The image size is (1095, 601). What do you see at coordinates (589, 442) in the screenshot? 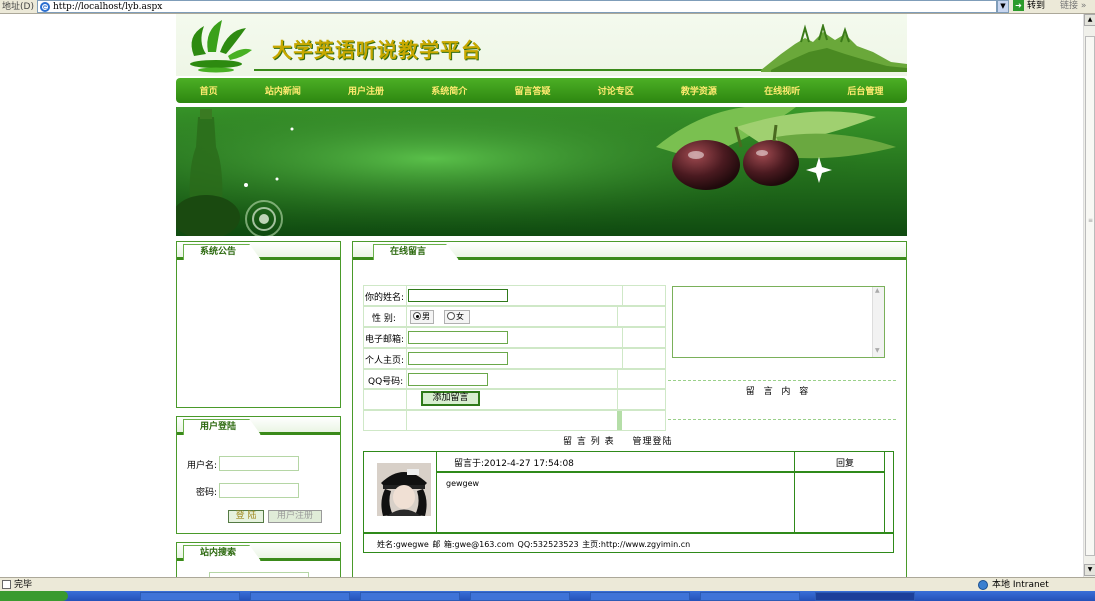
I see `message-list-heading: 留 言 列 表` at bounding box center [589, 442].